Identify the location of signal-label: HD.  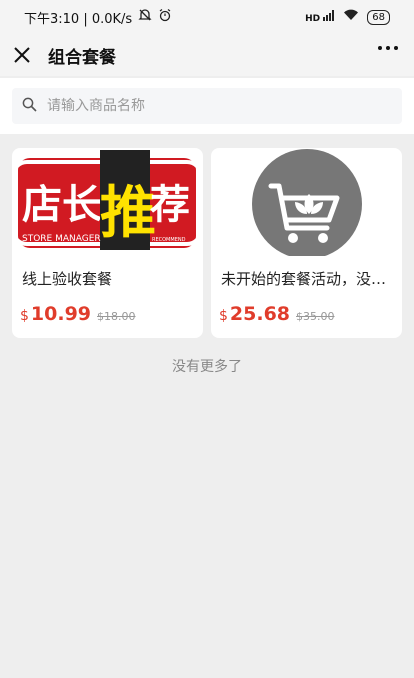
(313, 19).